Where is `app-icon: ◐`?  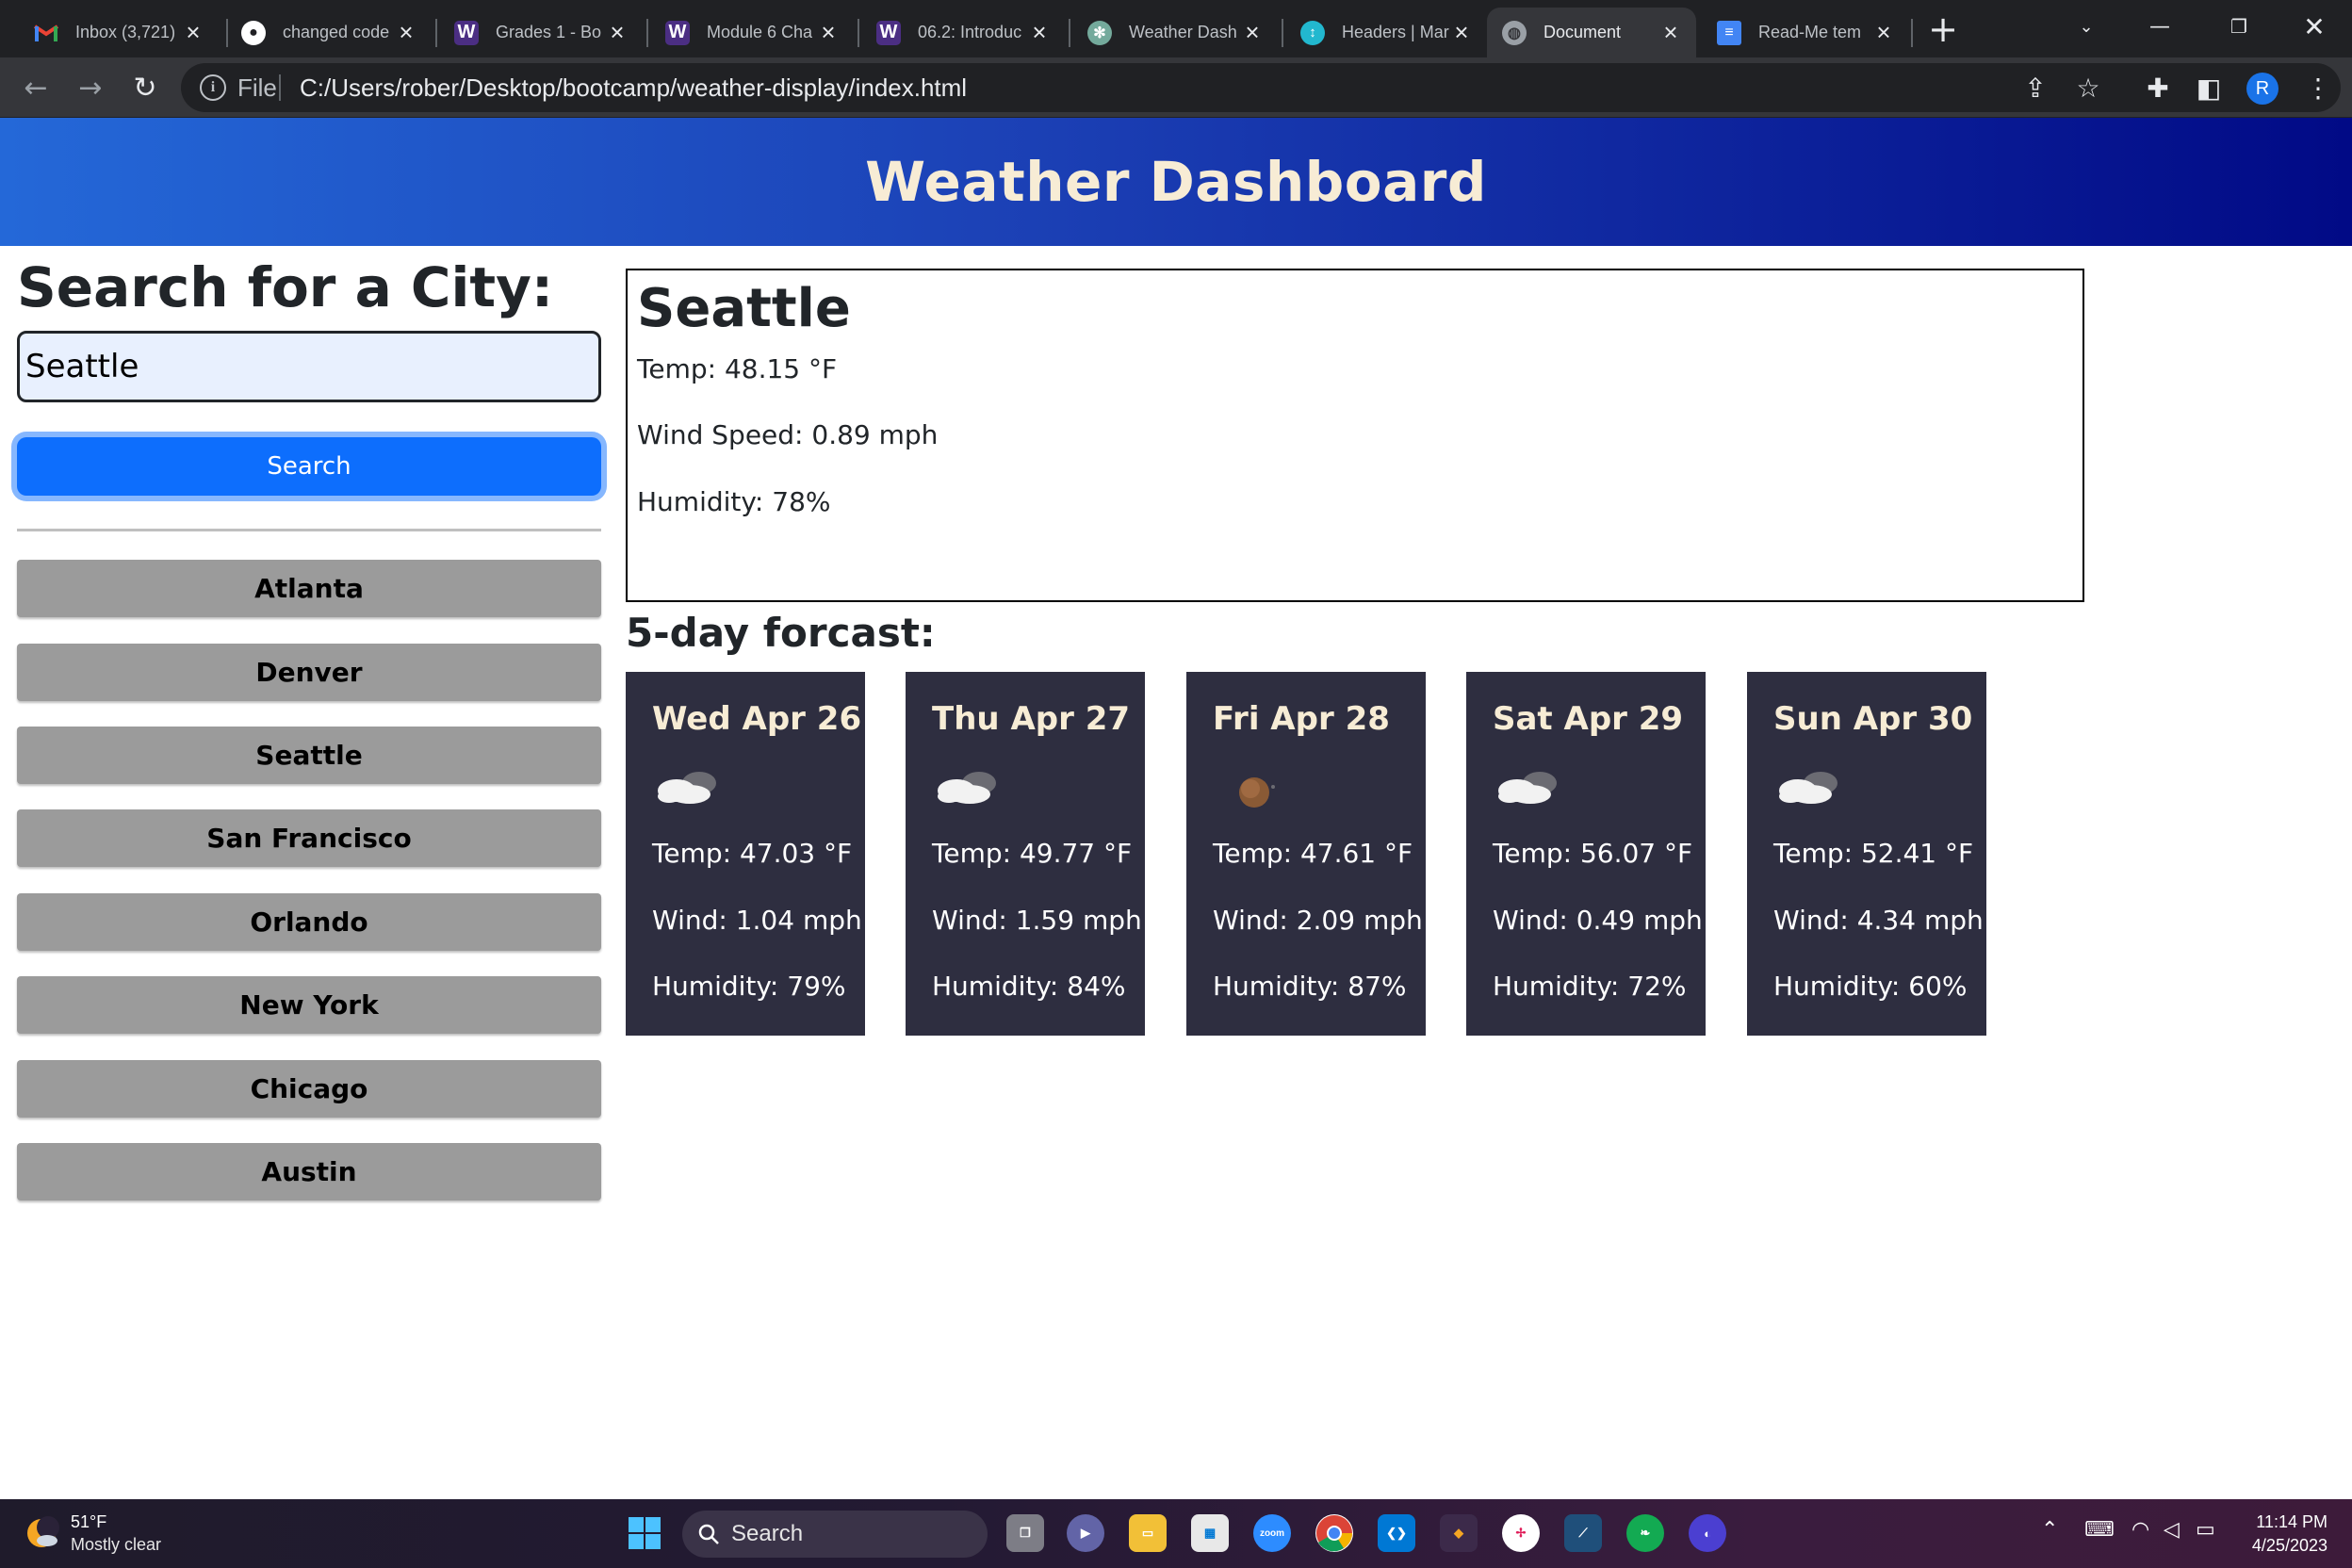
app-icon: ◐ is located at coordinates (1708, 1533).